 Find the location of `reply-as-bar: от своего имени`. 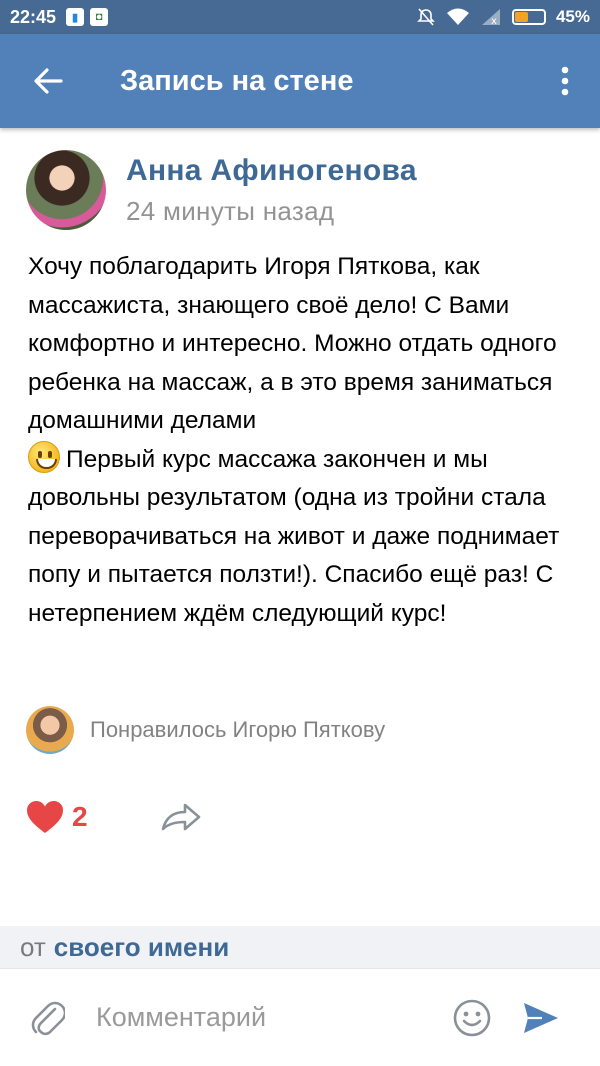

reply-as-bar: от своего имени is located at coordinates (300, 947).